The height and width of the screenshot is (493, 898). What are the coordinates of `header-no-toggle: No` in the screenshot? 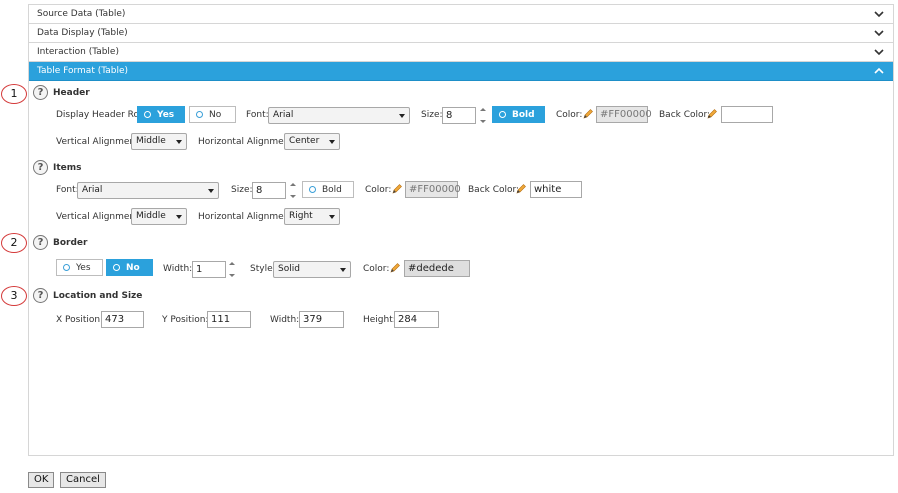 It's located at (212, 114).